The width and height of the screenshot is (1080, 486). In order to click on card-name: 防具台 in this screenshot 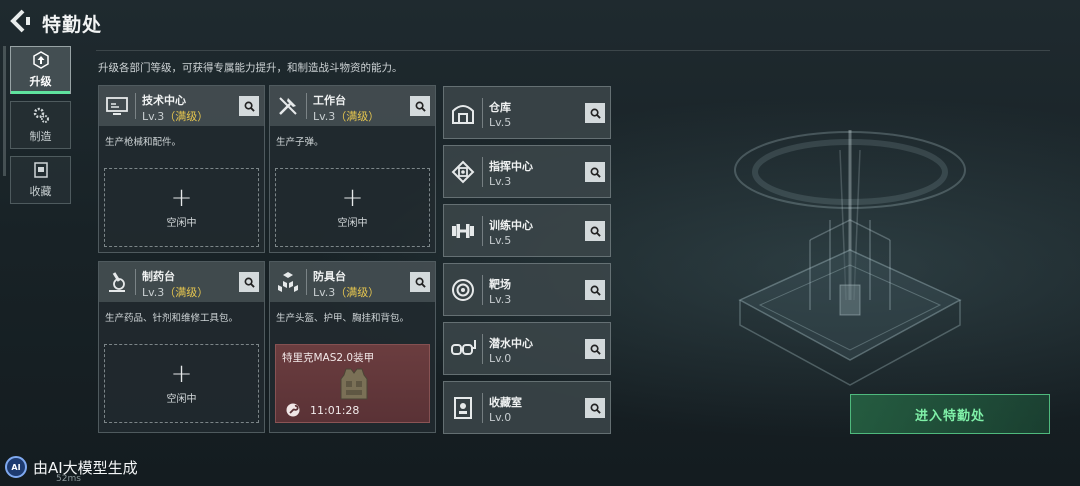, I will do `click(329, 276)`.